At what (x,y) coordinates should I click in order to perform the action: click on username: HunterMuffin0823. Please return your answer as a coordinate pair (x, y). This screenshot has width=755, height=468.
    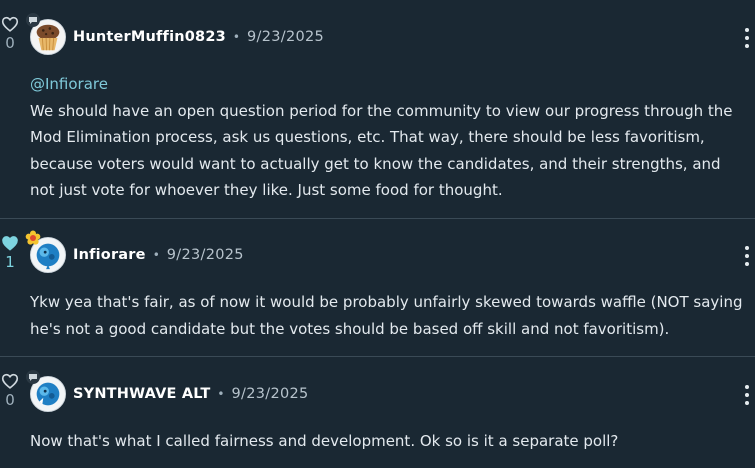
    Looking at the image, I should click on (149, 37).